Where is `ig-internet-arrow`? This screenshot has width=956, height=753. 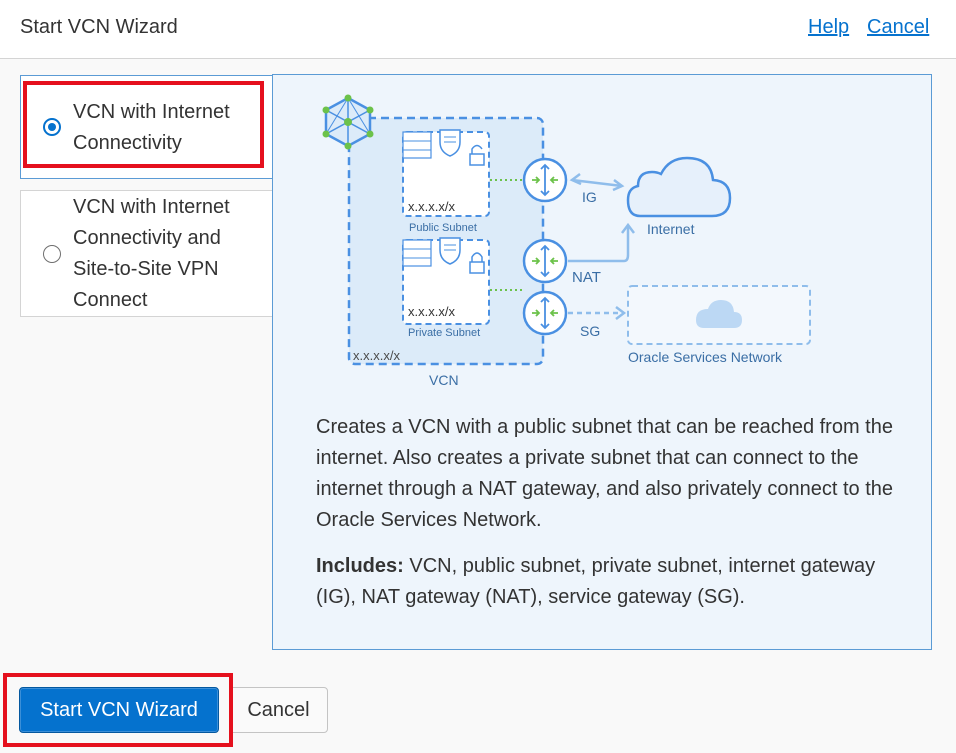 ig-internet-arrow is located at coordinates (597, 182).